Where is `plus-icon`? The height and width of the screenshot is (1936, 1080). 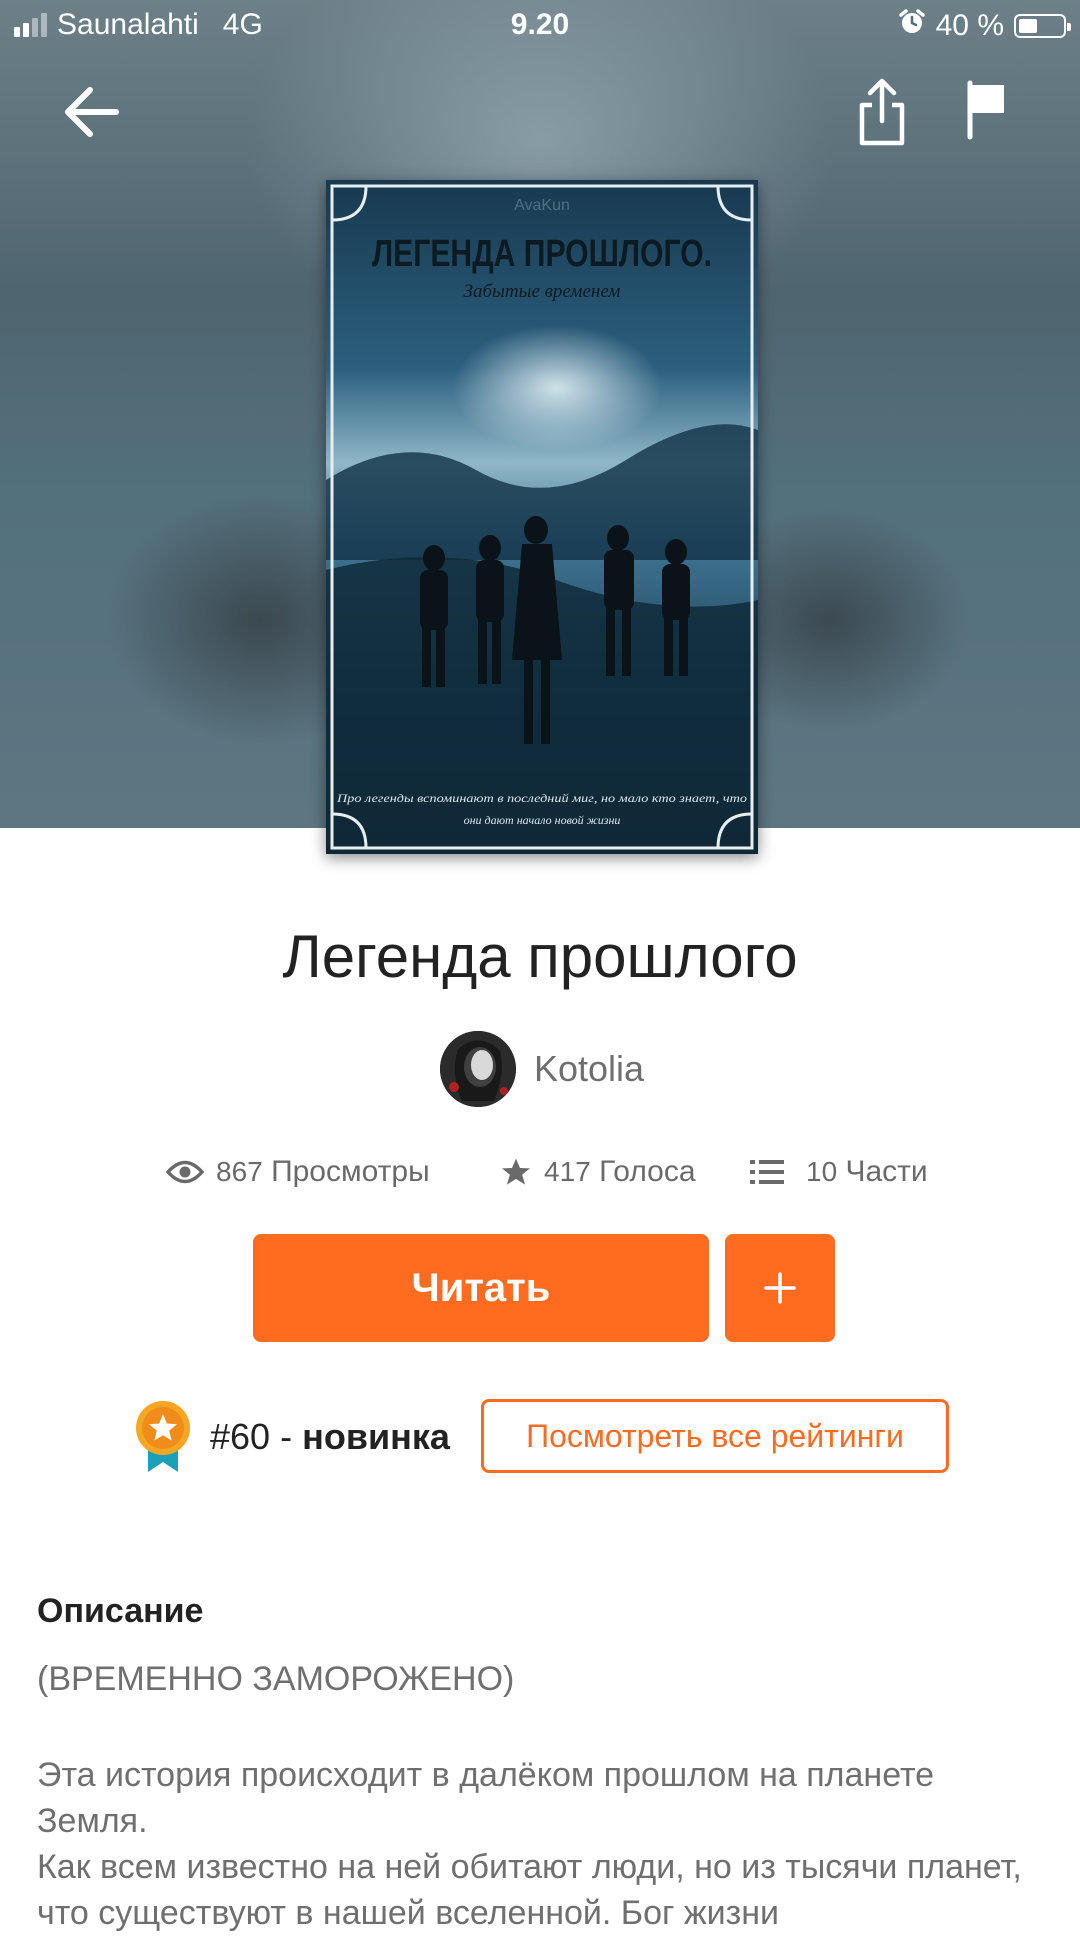
plus-icon is located at coordinates (780, 1288).